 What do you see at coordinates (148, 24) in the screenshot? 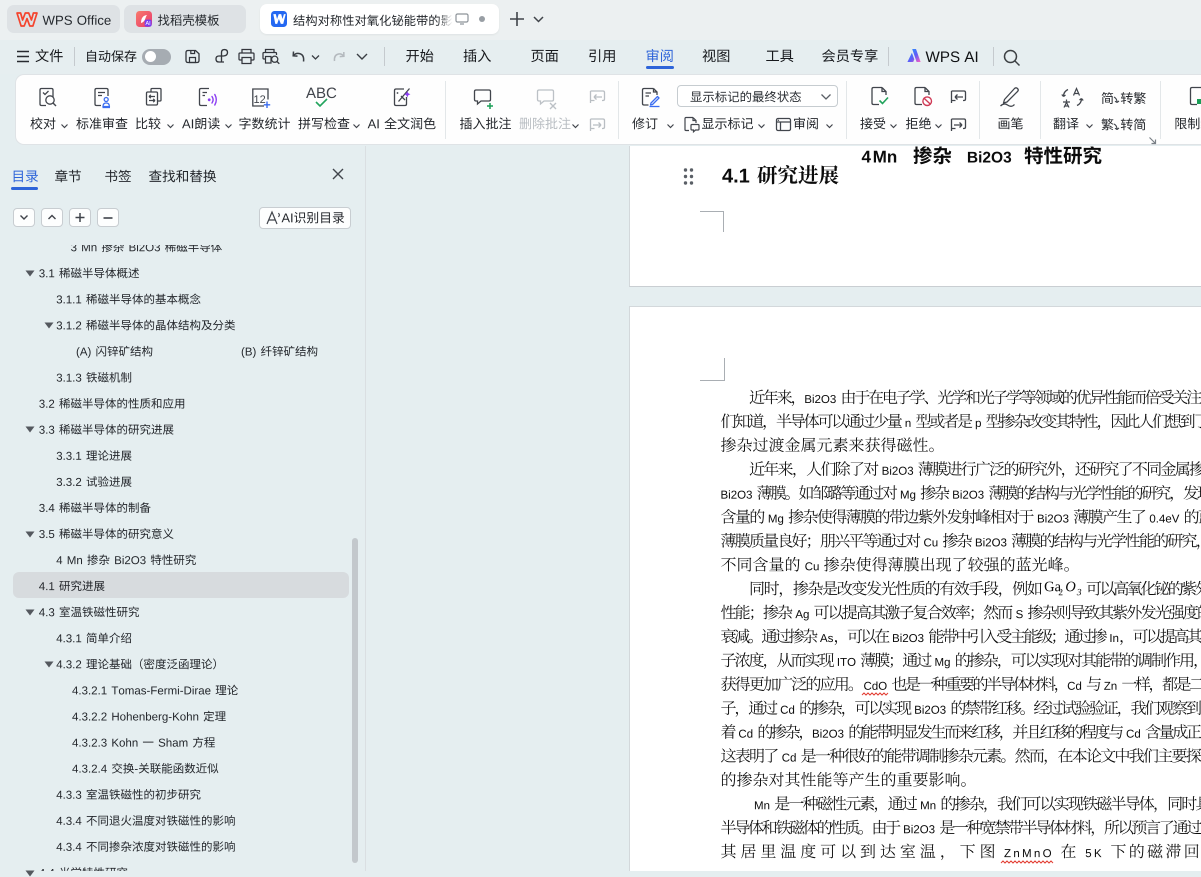
I see `svg-text: AI` at bounding box center [148, 24].